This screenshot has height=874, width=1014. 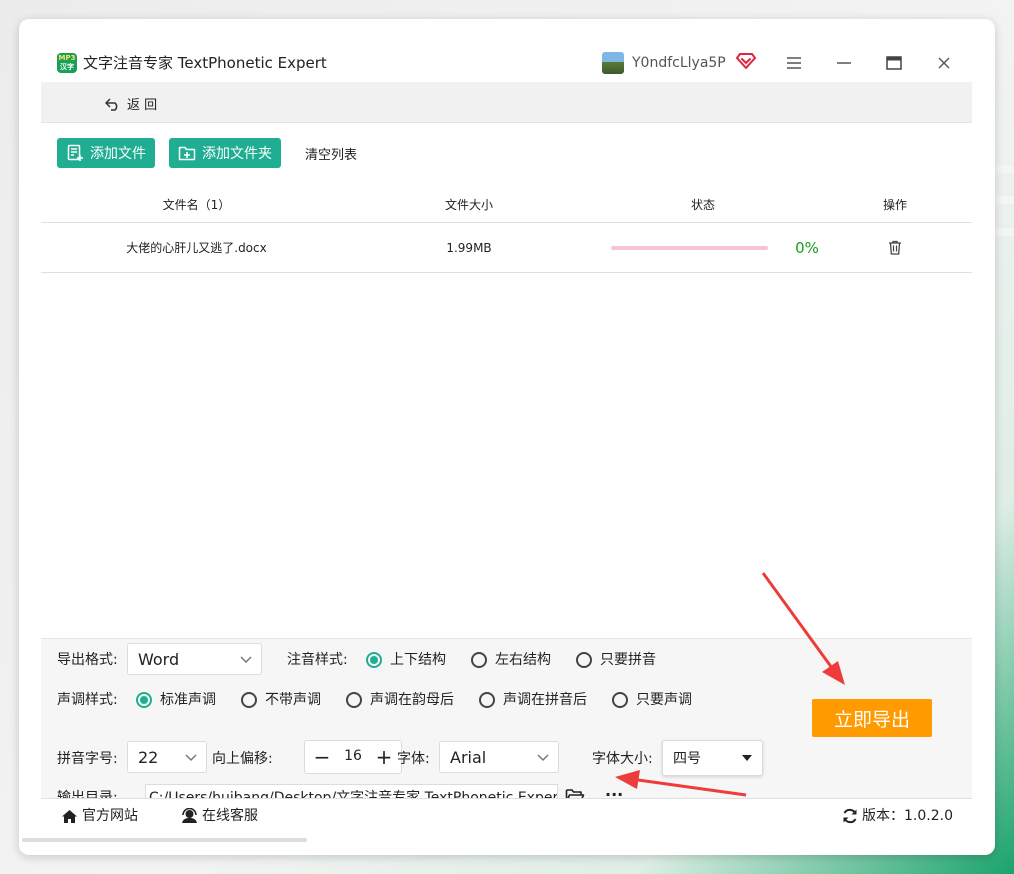 What do you see at coordinates (681, 783) in the screenshot?
I see `arrow-to-more-options` at bounding box center [681, 783].